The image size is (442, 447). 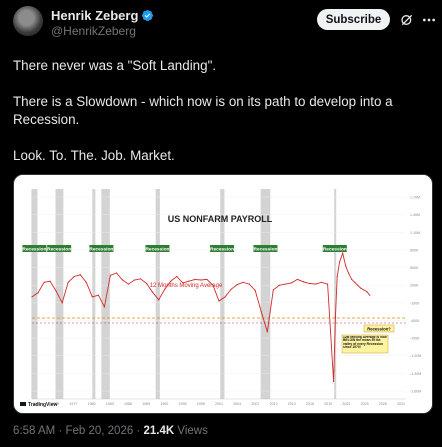 What do you see at coordinates (94, 15) in the screenshot?
I see `author-name: Henrik Zeberg` at bounding box center [94, 15].